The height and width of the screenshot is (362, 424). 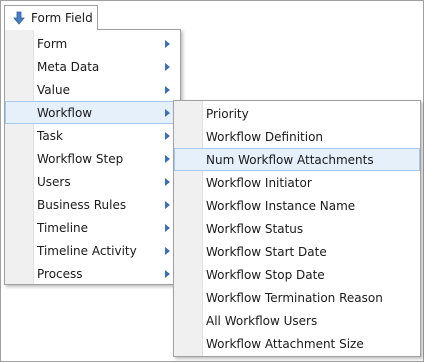 I want to click on menu-item-process: Process, so click(x=92, y=273).